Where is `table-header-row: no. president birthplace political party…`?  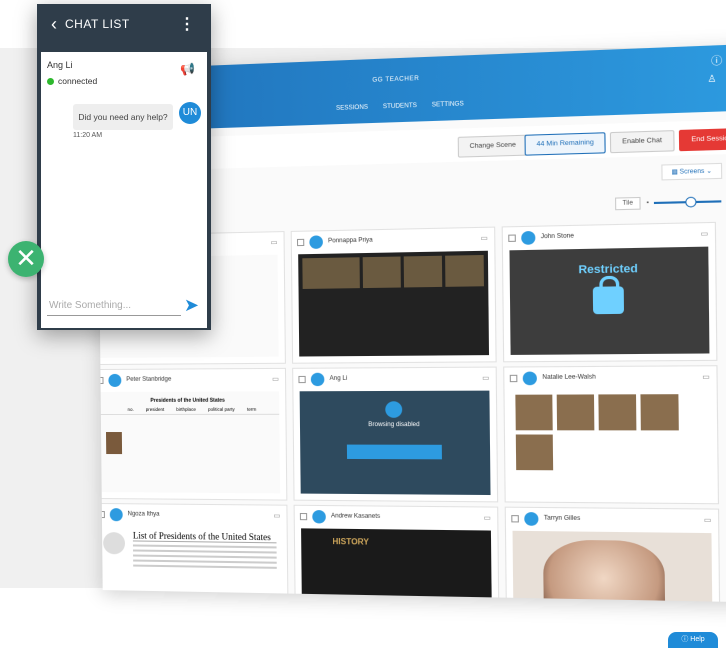 table-header-row: no. president birthplace political party… is located at coordinates (188, 411).